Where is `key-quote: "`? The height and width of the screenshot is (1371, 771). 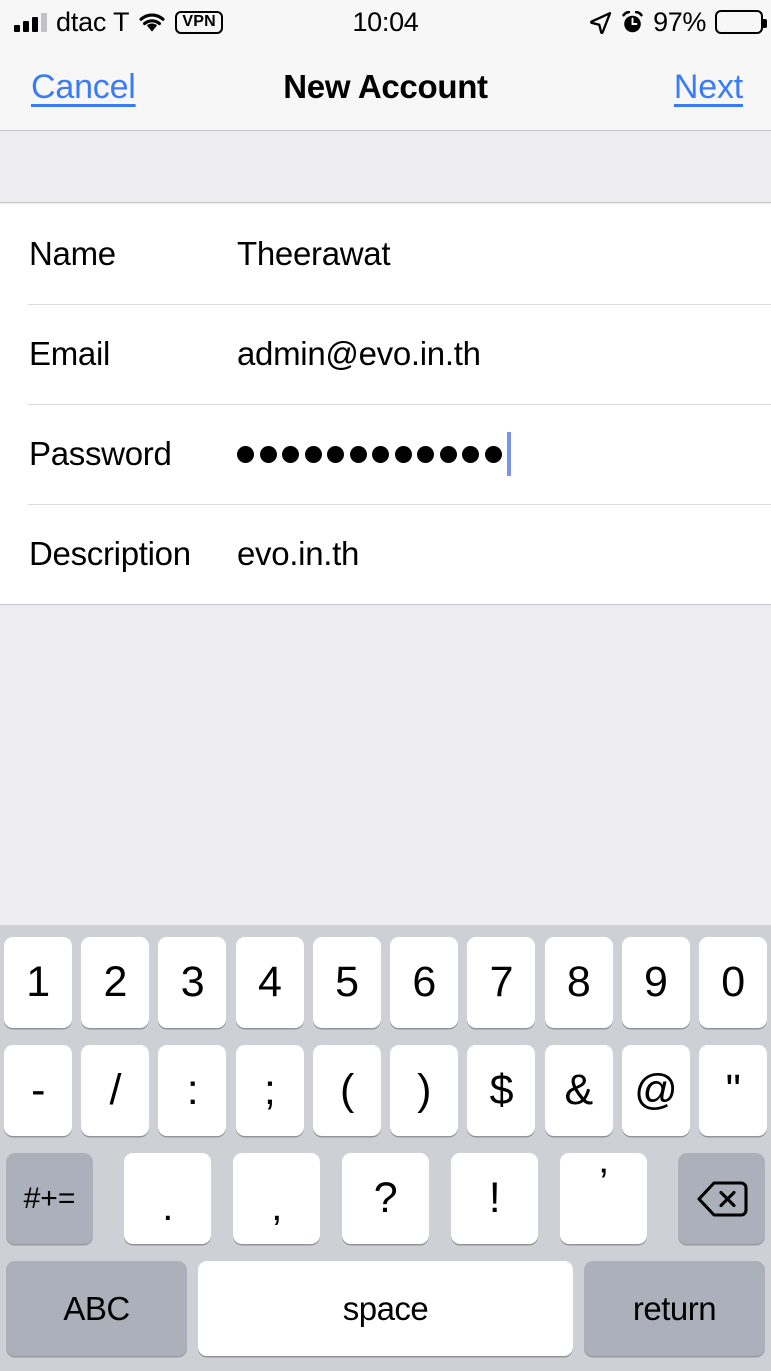 key-quote: " is located at coordinates (732, 1090).